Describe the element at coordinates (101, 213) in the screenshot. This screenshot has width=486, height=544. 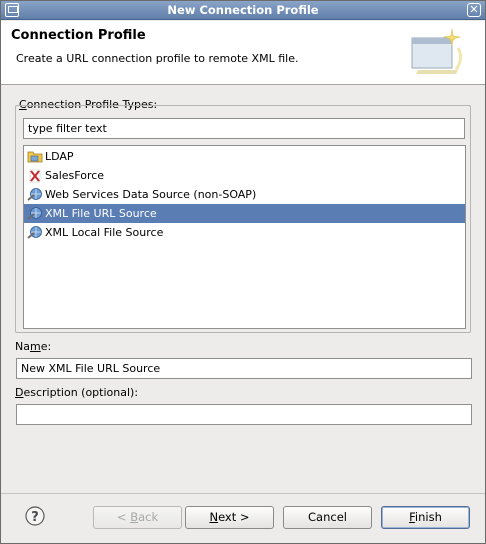
I see `list-item-label: XML File URL Source` at that location.